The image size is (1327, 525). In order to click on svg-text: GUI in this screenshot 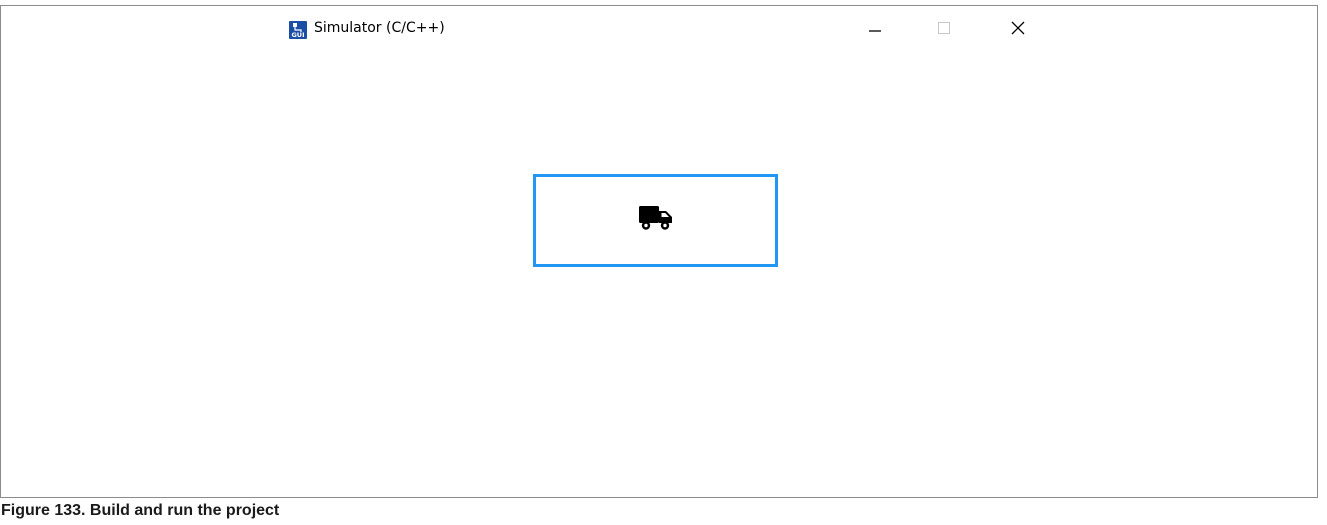, I will do `click(297, 35)`.